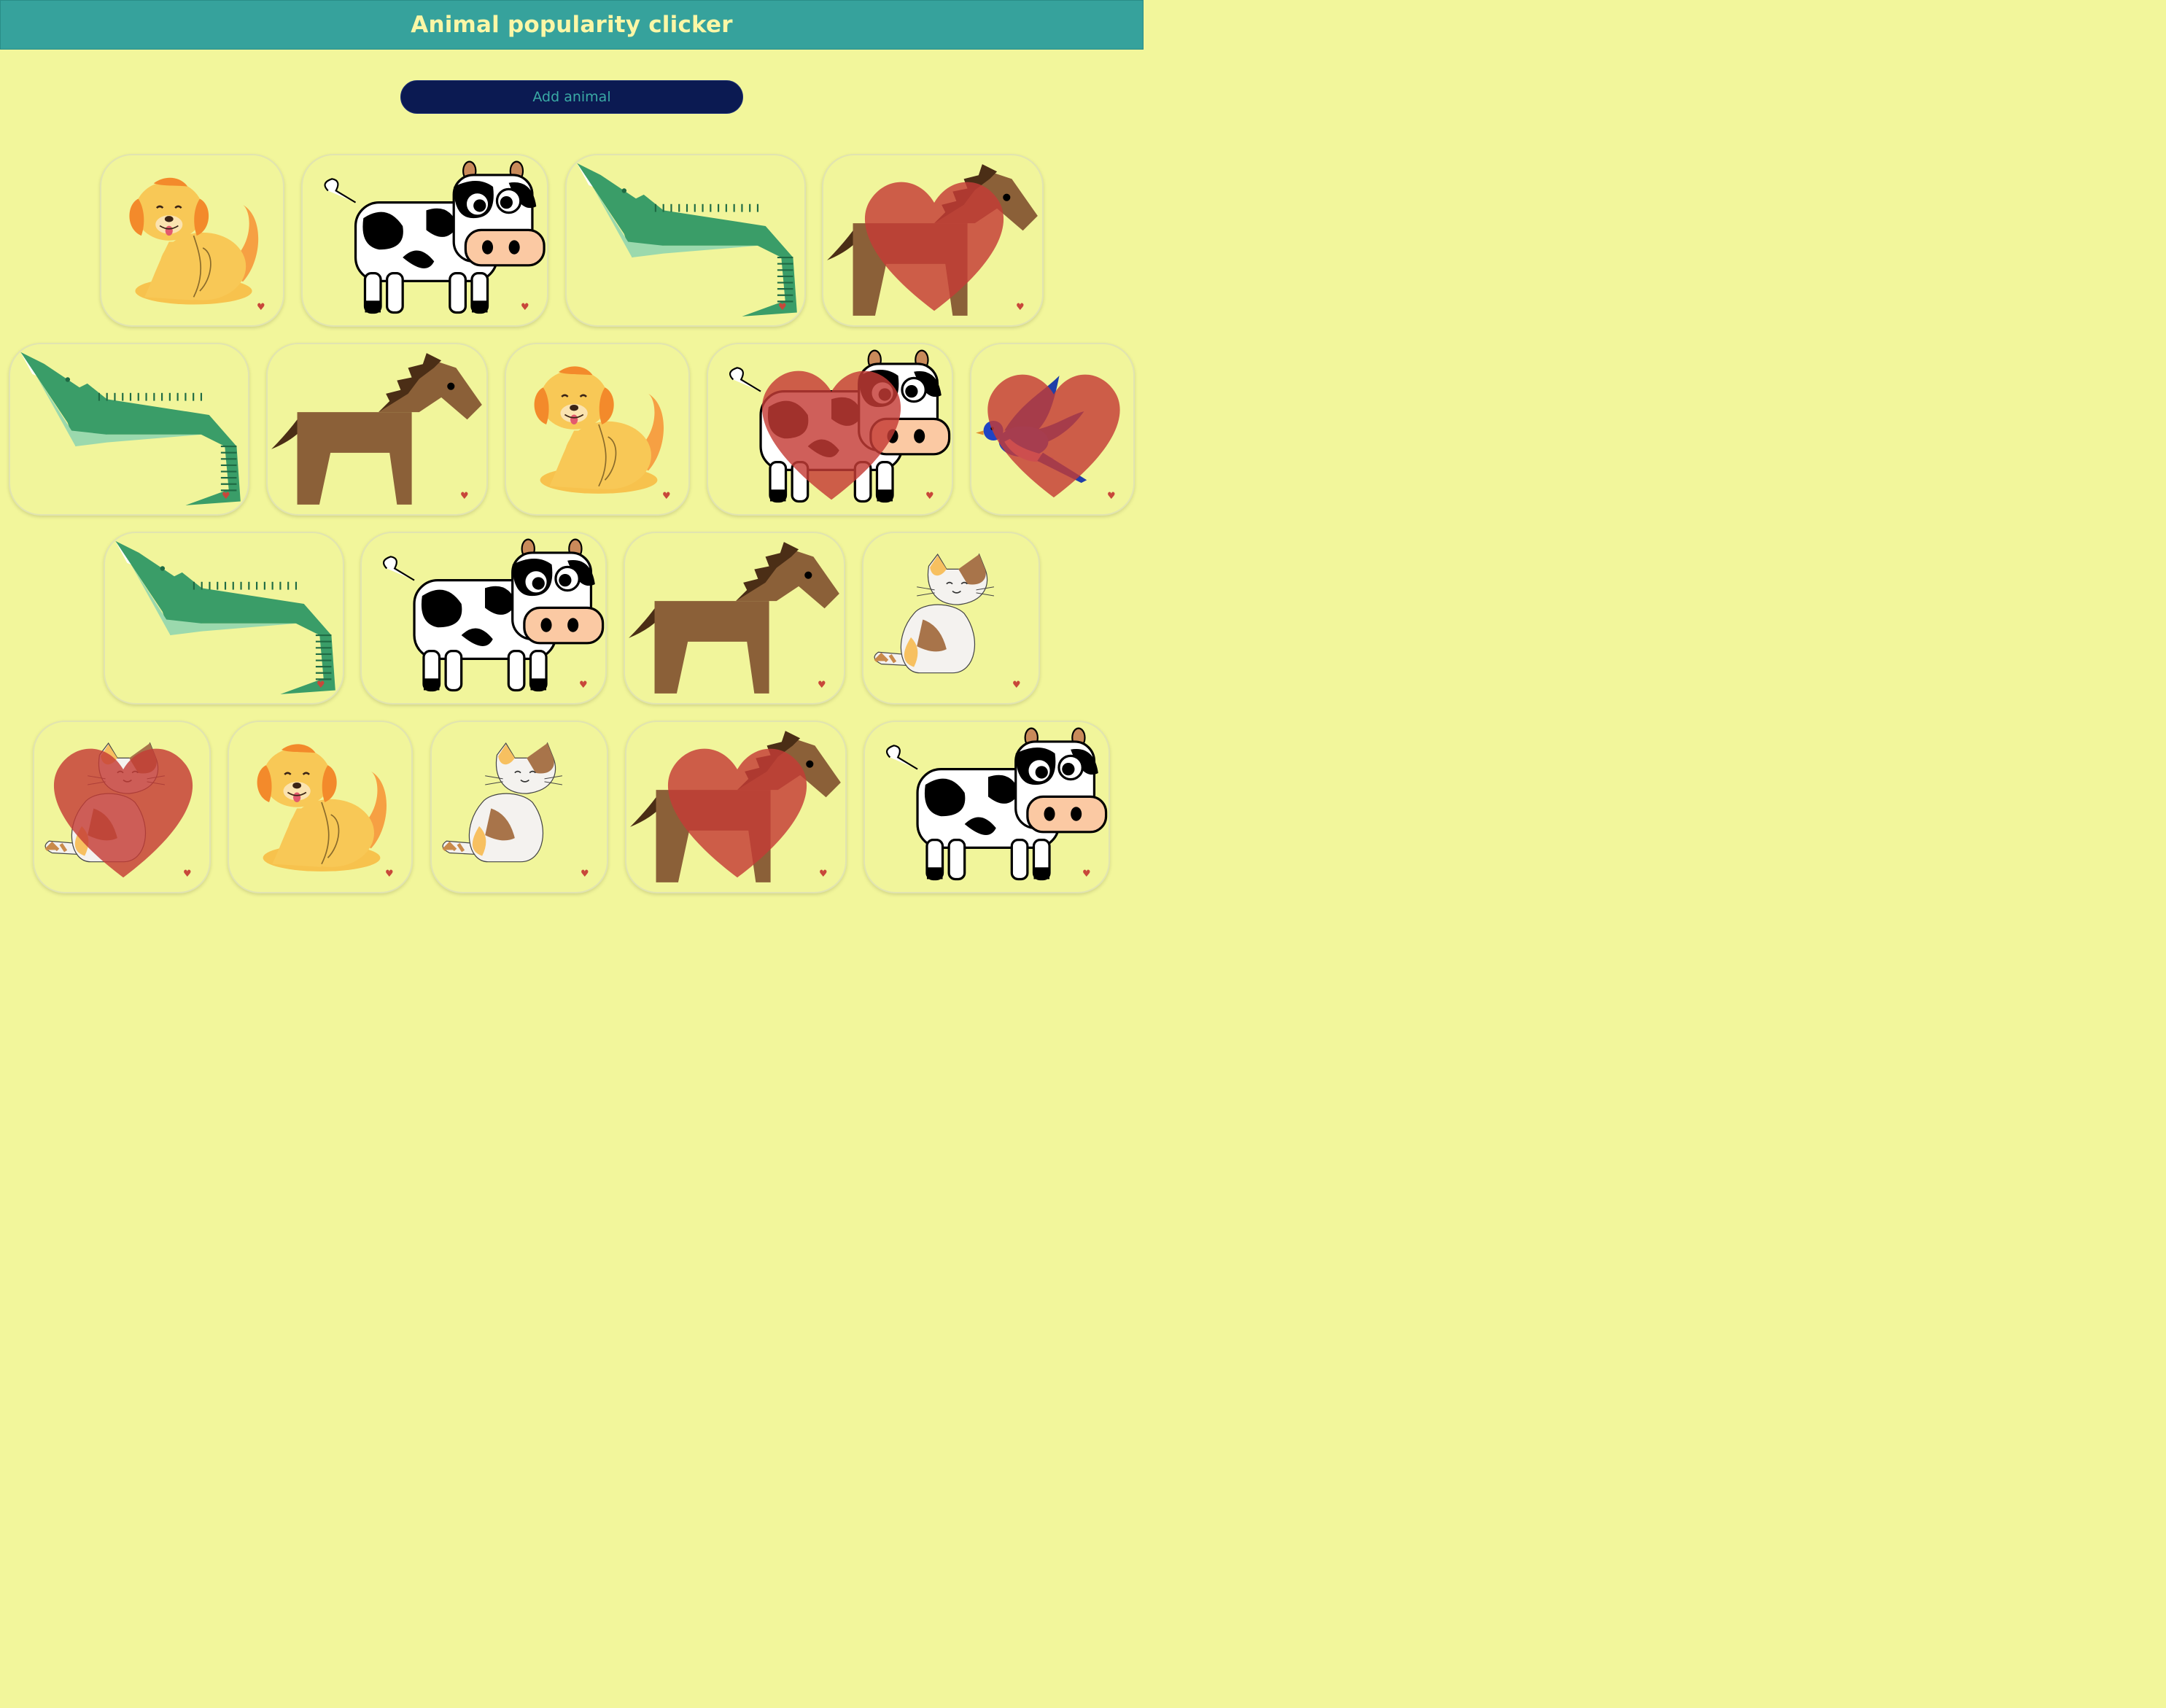 The width and height of the screenshot is (2166, 1708). What do you see at coordinates (571, 97) in the screenshot?
I see `add-animal-button: Add animal` at bounding box center [571, 97].